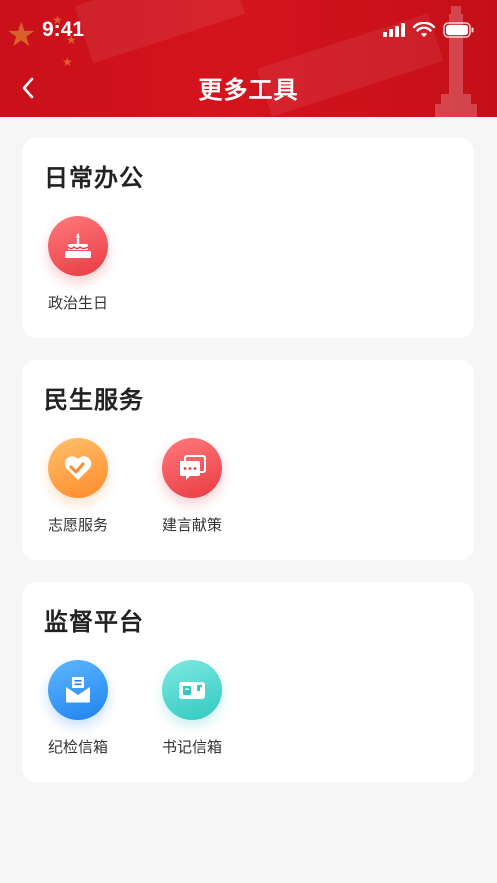 The height and width of the screenshot is (883, 497). Describe the element at coordinates (191, 747) in the screenshot. I see `tool-label: 书记信箱` at that location.